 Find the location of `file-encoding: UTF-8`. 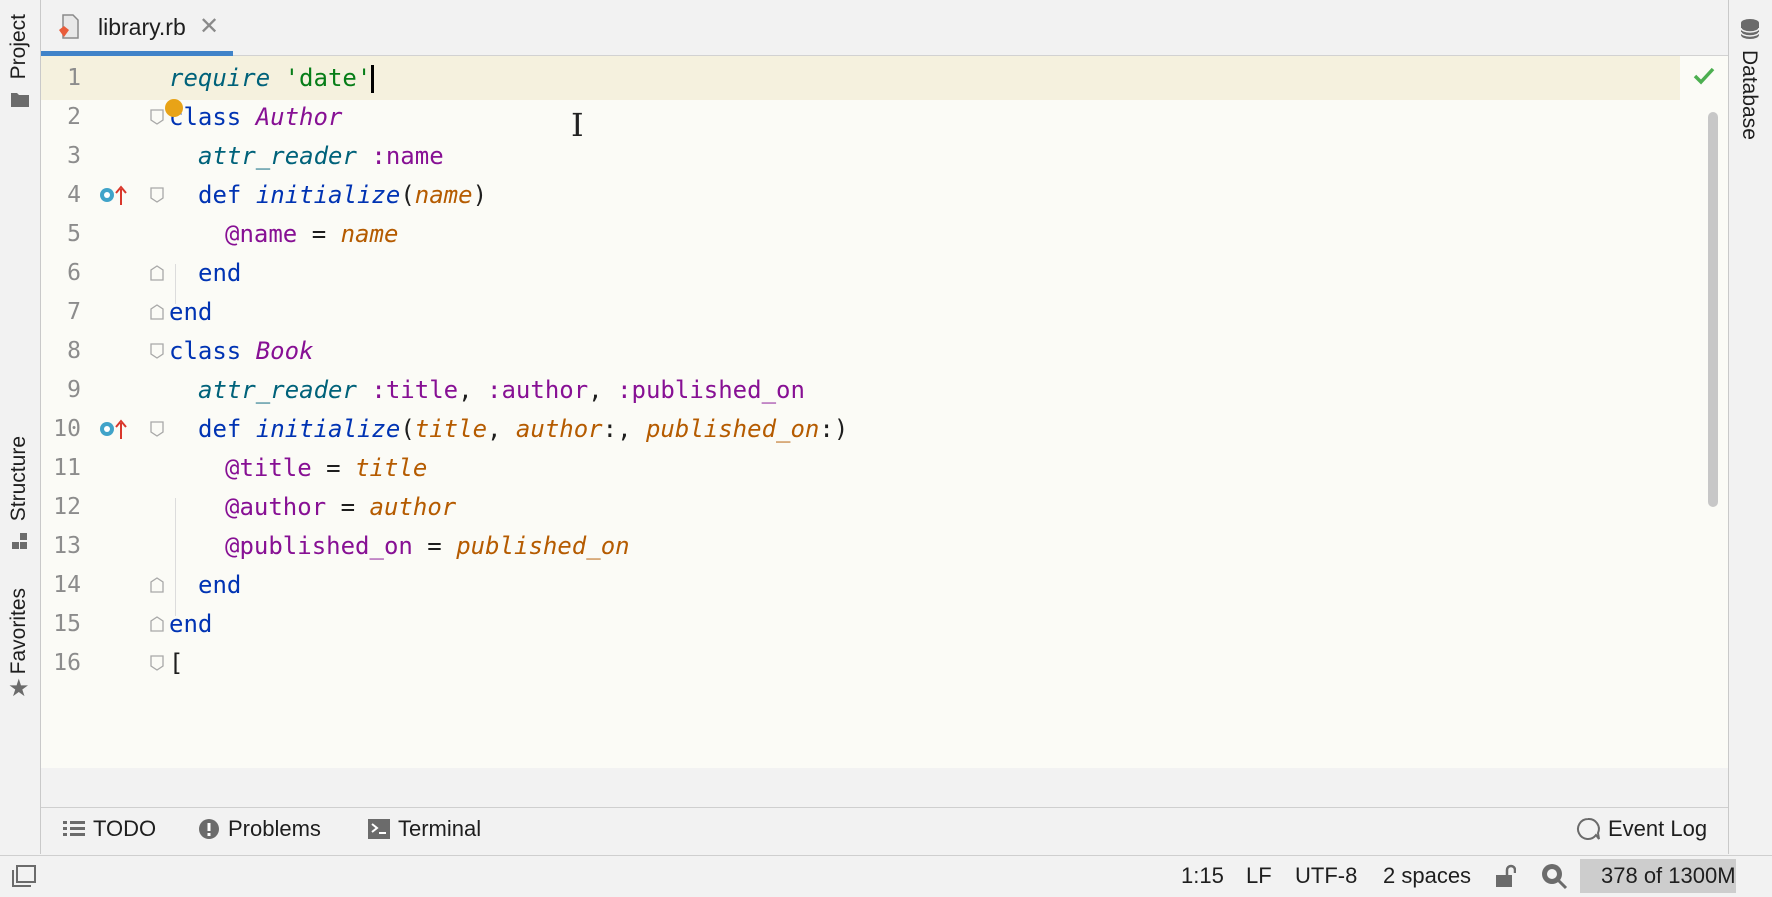

file-encoding: UTF-8 is located at coordinates (1326, 876).